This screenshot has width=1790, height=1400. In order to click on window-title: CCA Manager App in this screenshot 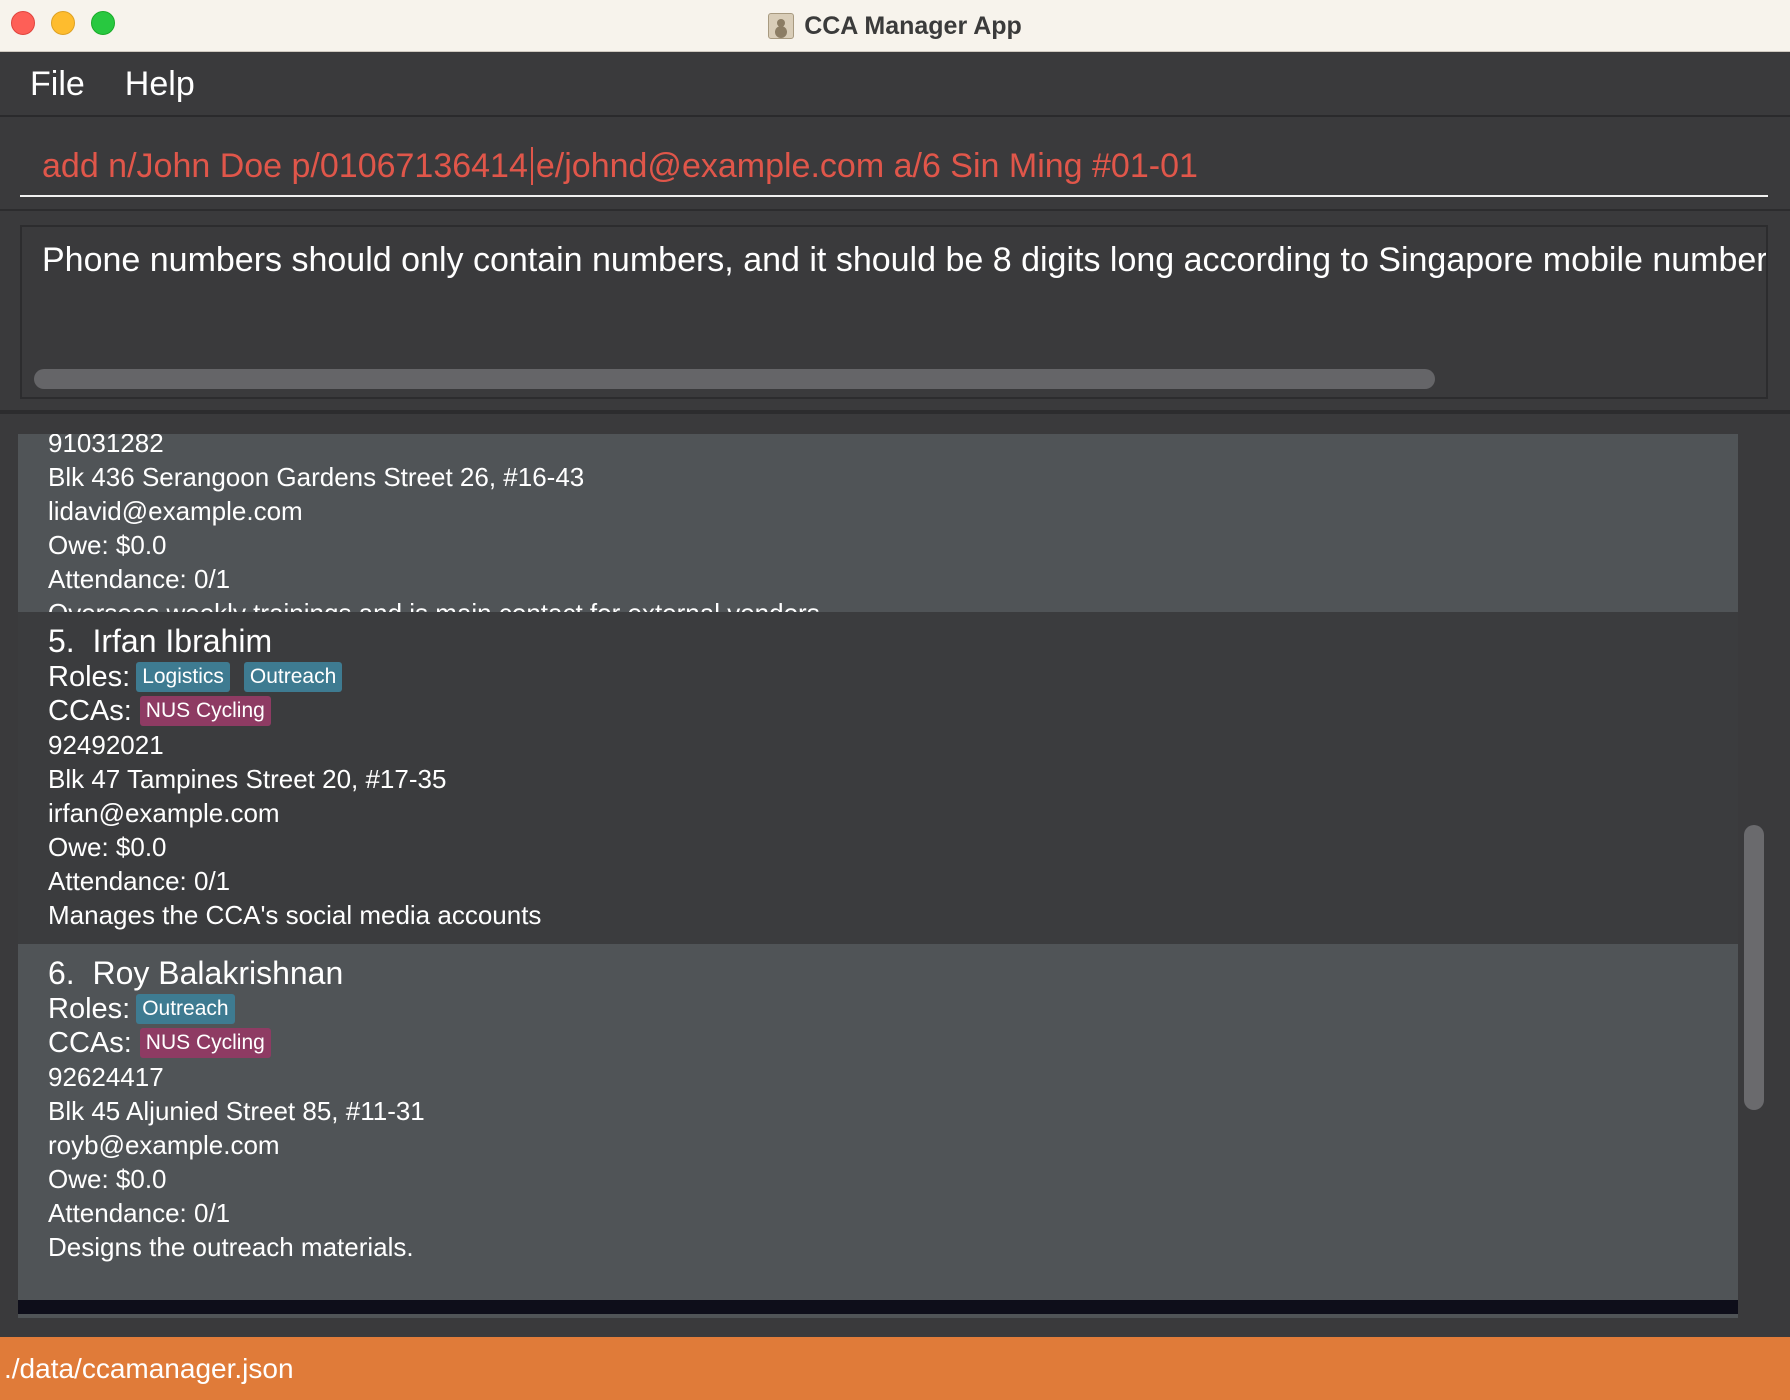, I will do `click(913, 25)`.